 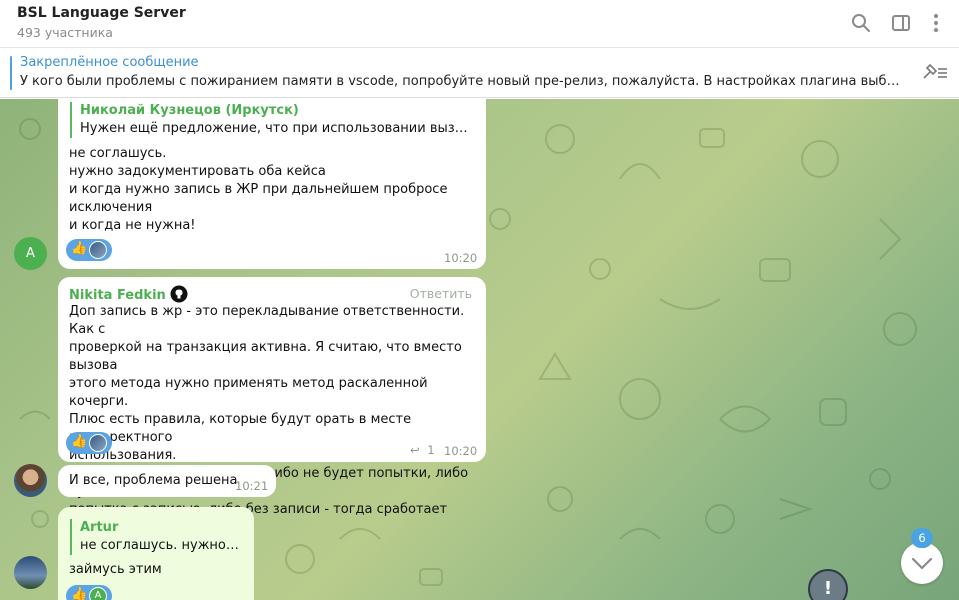 What do you see at coordinates (111, 207) in the screenshot?
I see `text-line: исключения` at bounding box center [111, 207].